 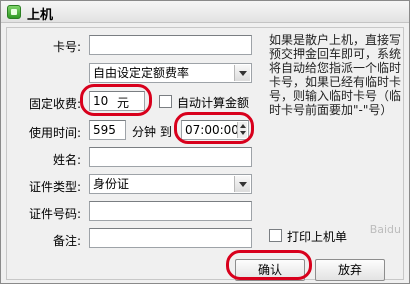 I want to click on time-spinner-icon, so click(x=242, y=130).